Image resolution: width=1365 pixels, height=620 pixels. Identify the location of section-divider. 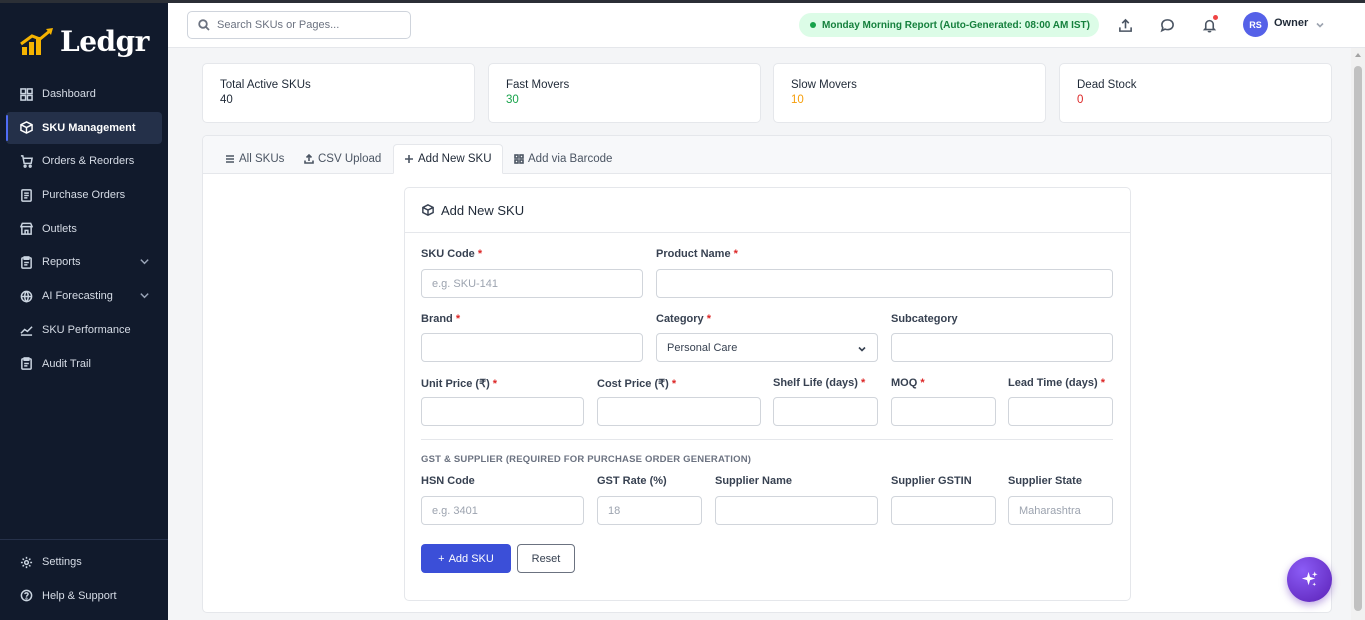
(767, 439).